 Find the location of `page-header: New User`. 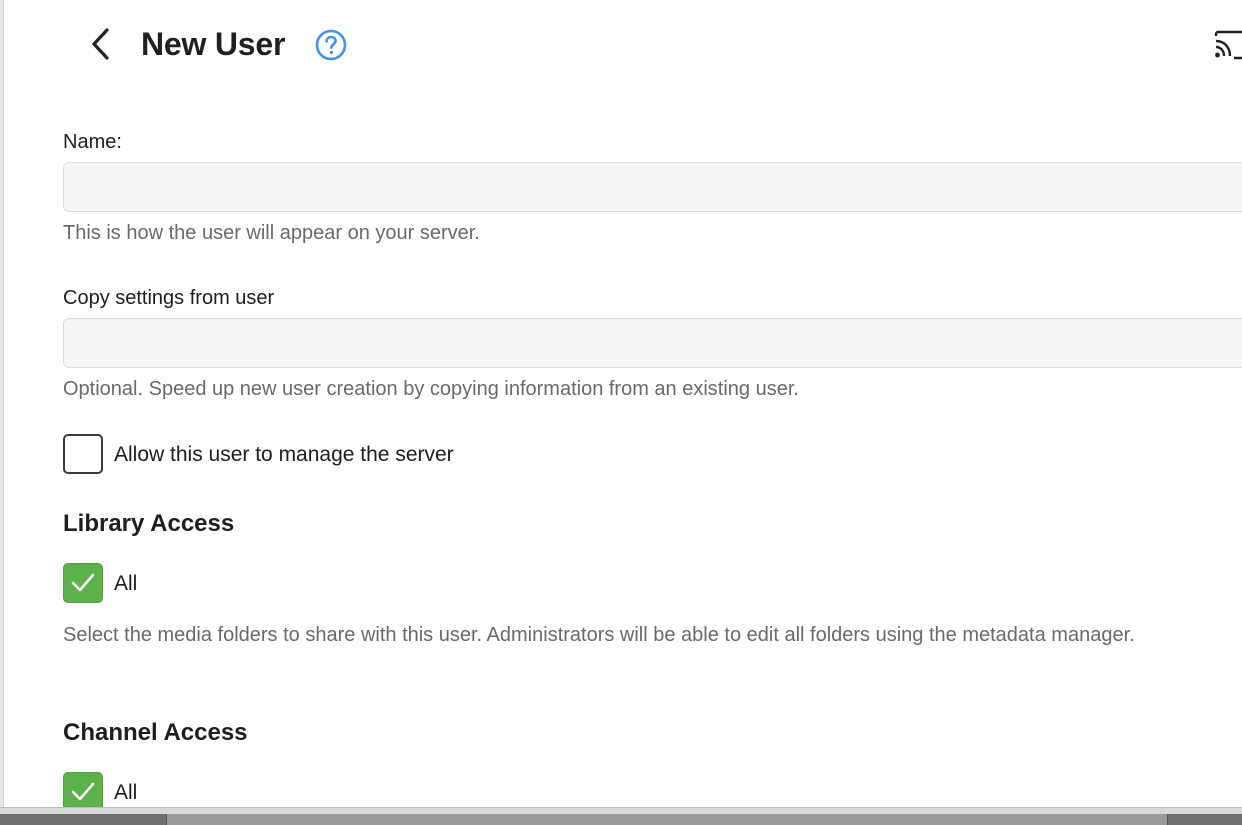

page-header: New User is located at coordinates (621, 45).